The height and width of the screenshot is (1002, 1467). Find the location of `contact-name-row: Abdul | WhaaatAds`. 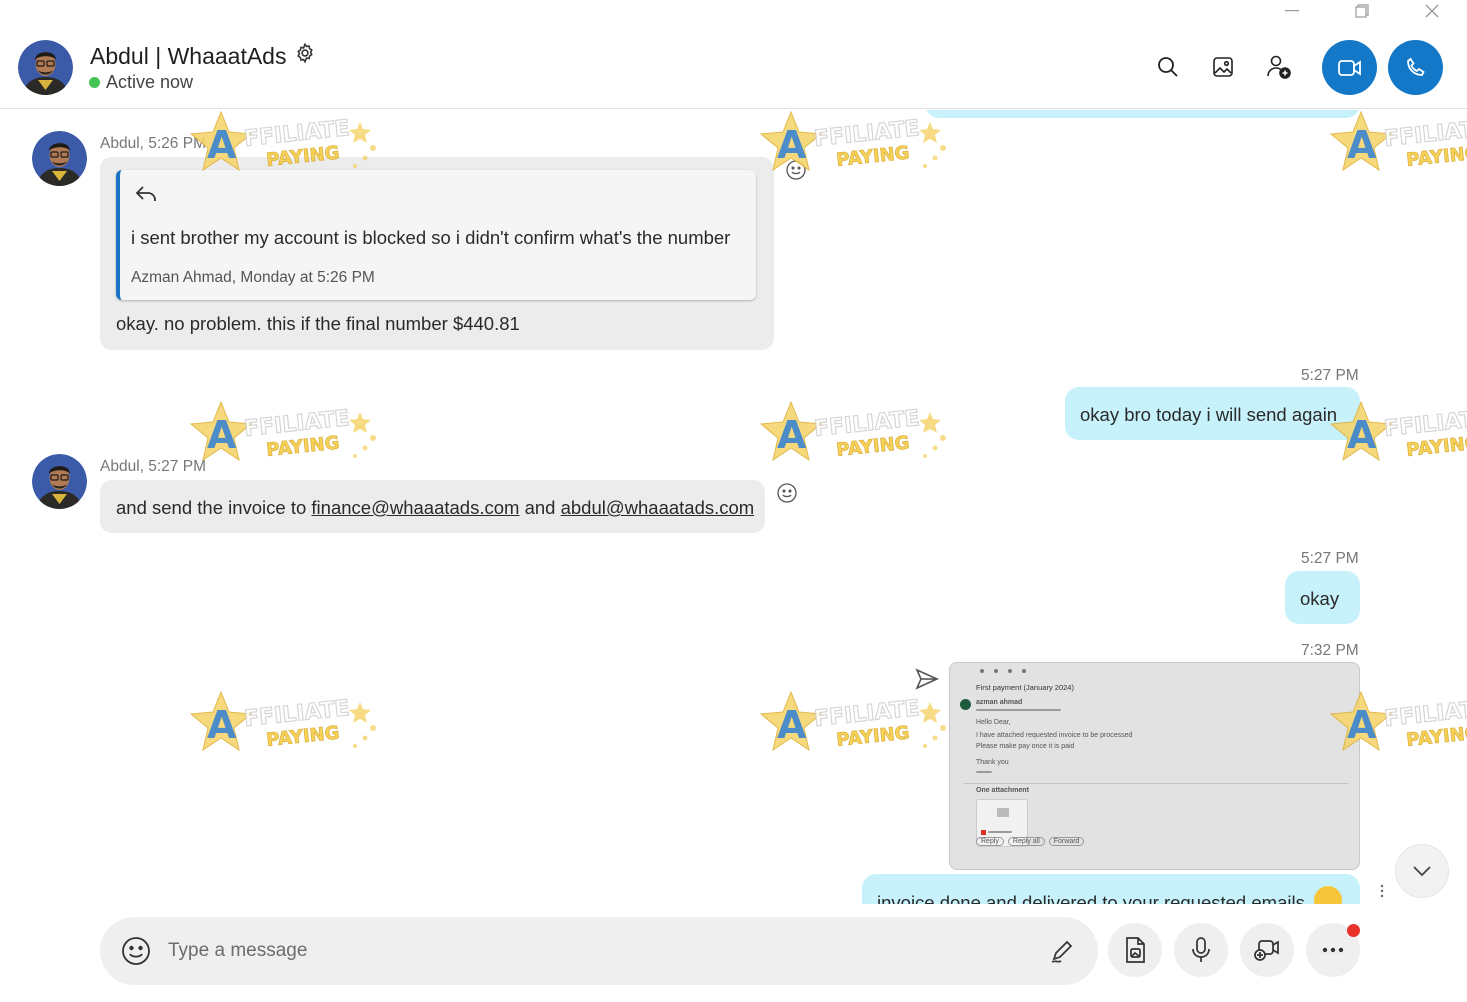

contact-name-row: Abdul | WhaaatAds is located at coordinates (203, 56).